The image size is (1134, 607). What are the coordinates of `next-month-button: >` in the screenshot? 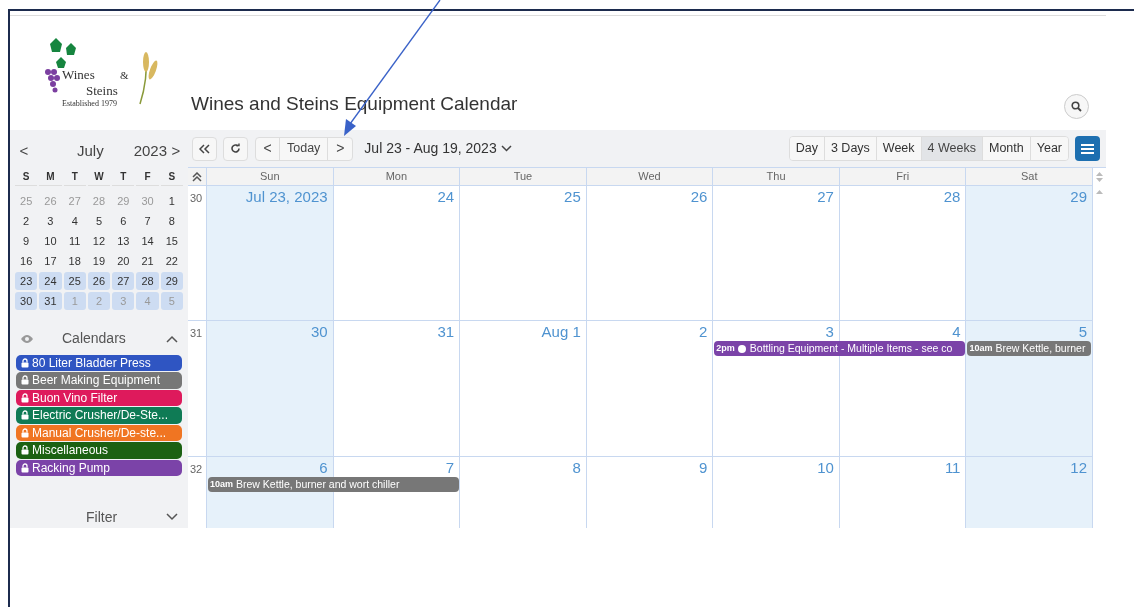 It's located at (176, 151).